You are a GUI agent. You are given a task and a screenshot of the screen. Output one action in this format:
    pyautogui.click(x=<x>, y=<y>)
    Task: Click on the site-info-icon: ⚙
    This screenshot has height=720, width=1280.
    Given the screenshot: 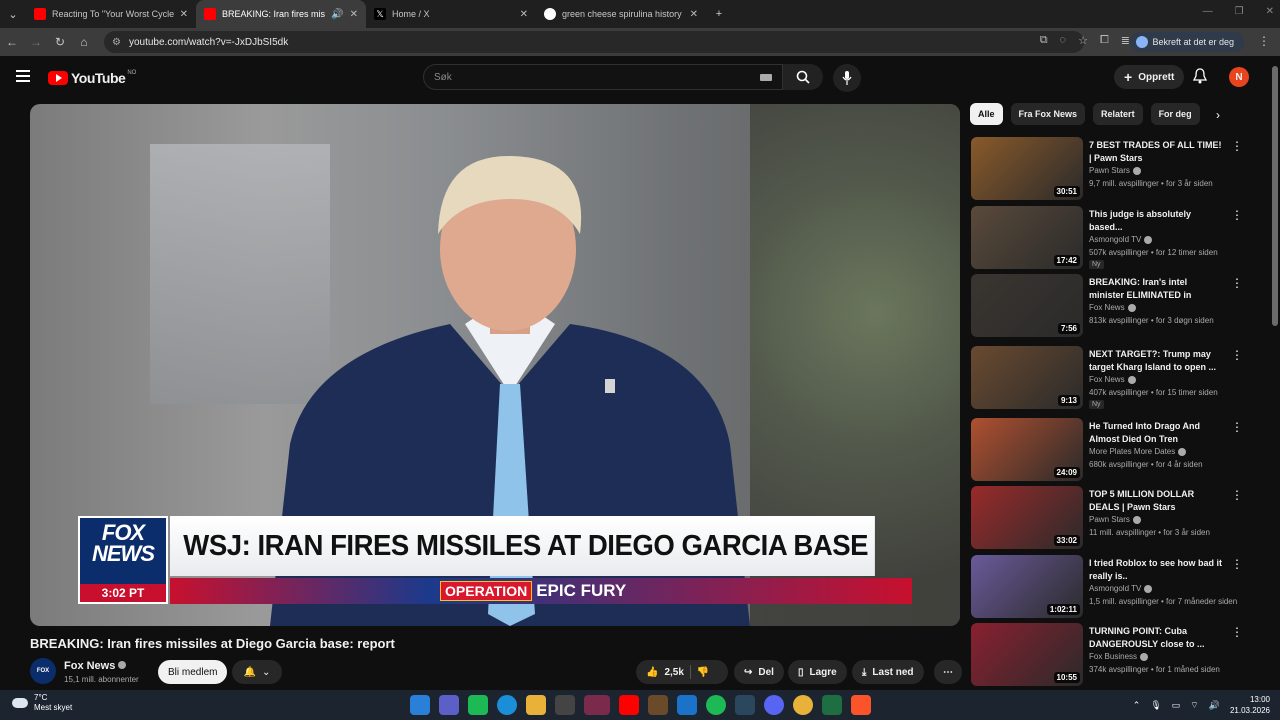 What is the action you would take?
    pyautogui.click(x=116, y=42)
    